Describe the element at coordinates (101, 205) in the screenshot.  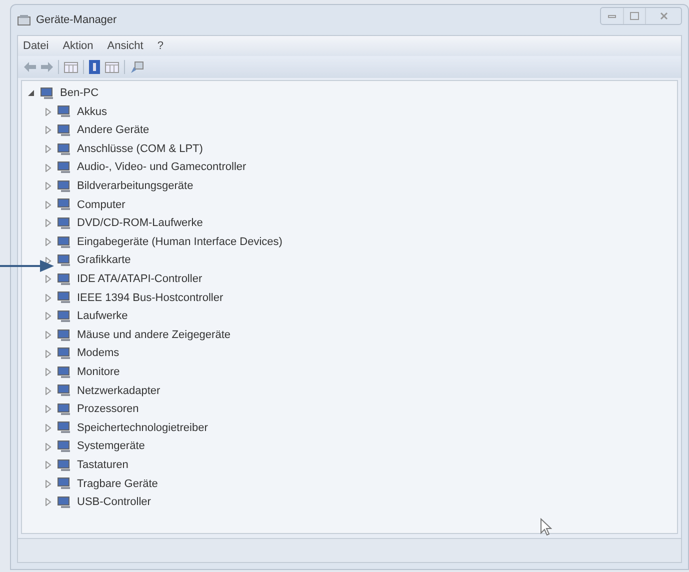
I see `tree-item: Computer` at that location.